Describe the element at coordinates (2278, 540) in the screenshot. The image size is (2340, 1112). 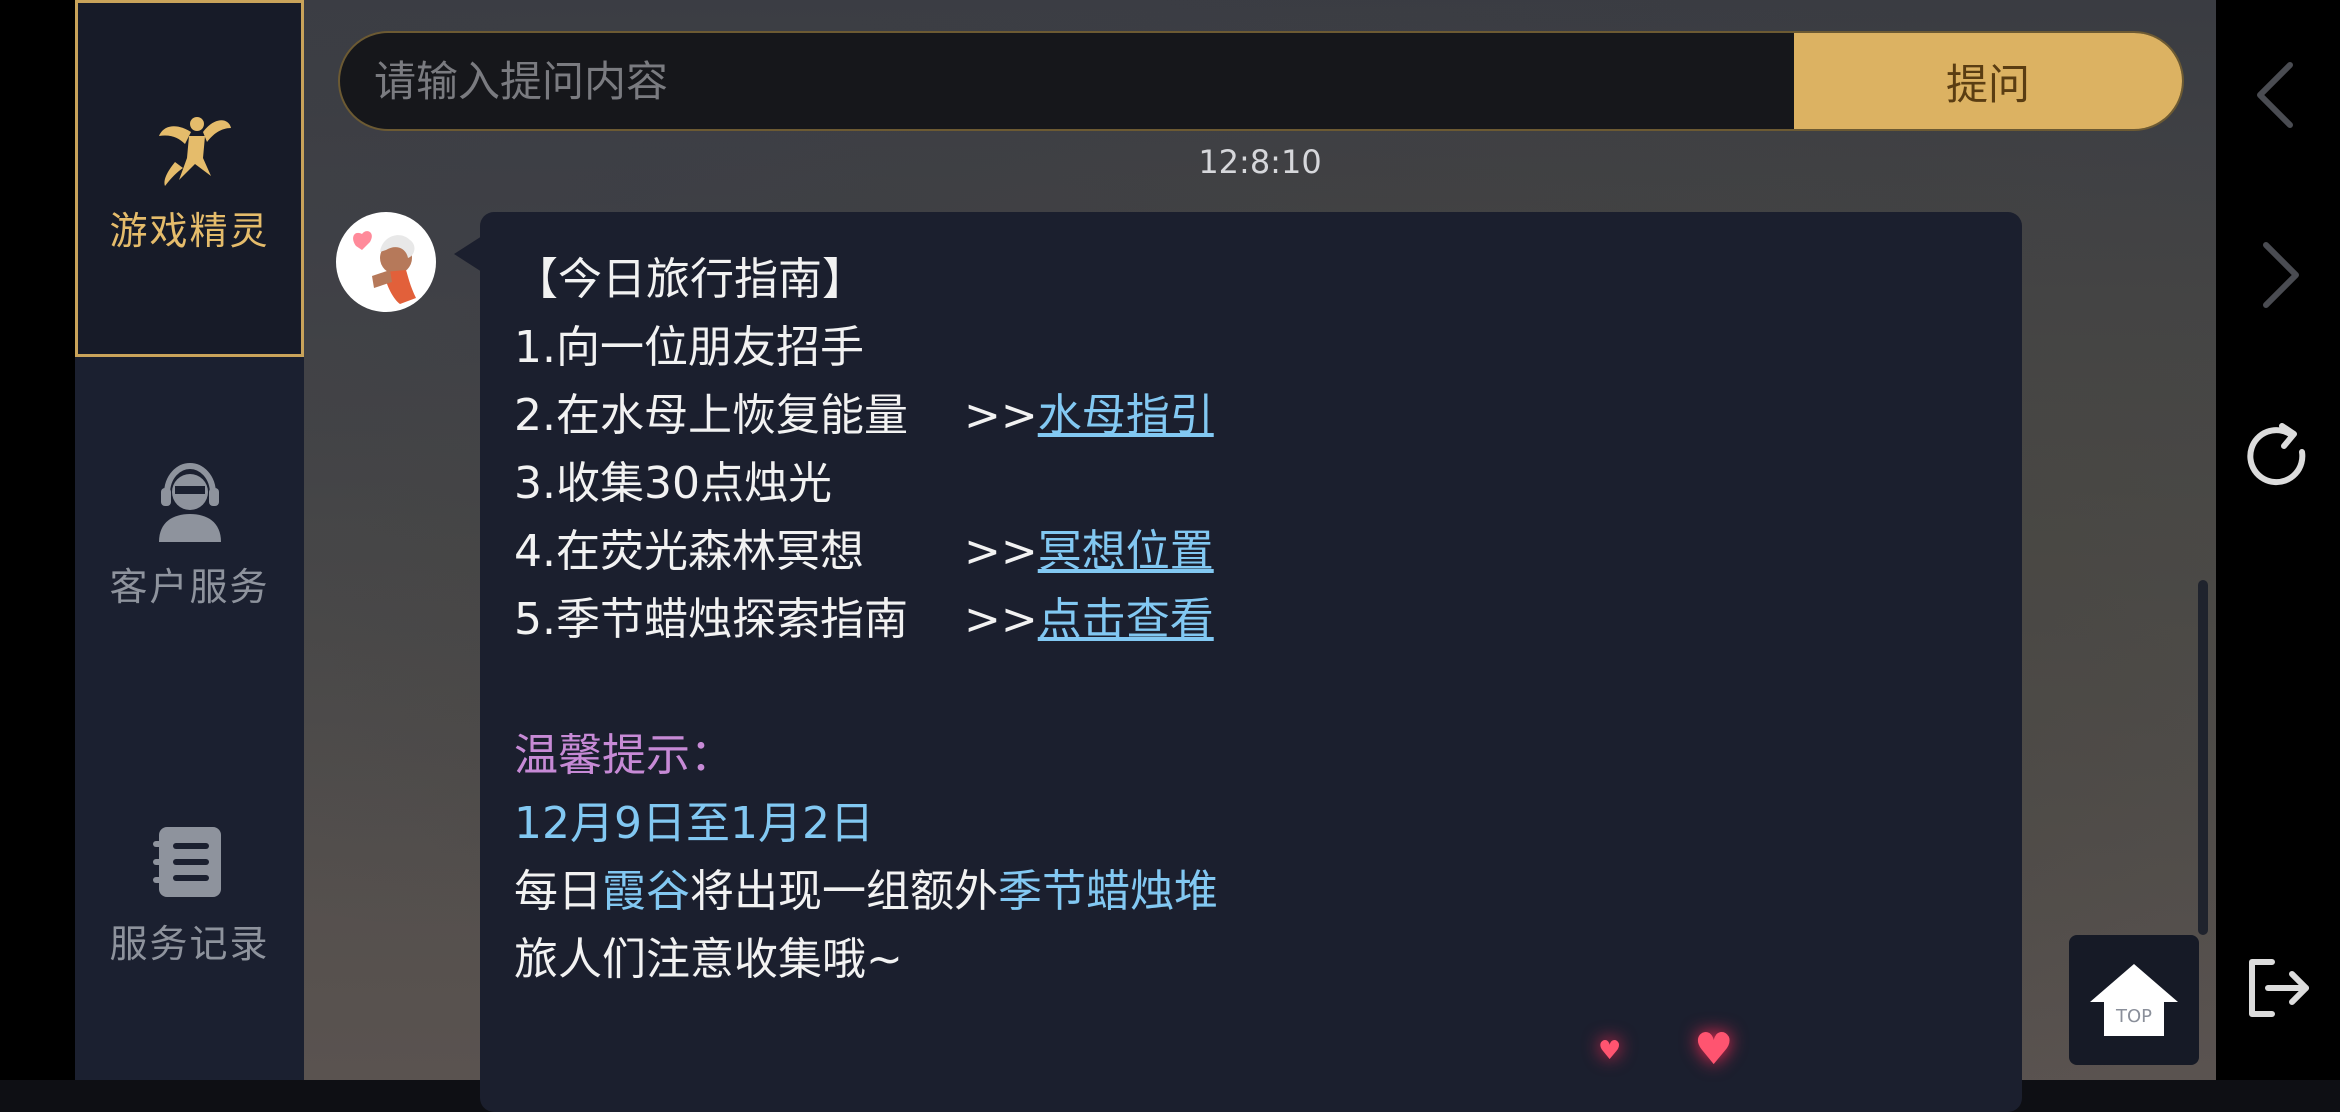
I see `right-nav` at that location.